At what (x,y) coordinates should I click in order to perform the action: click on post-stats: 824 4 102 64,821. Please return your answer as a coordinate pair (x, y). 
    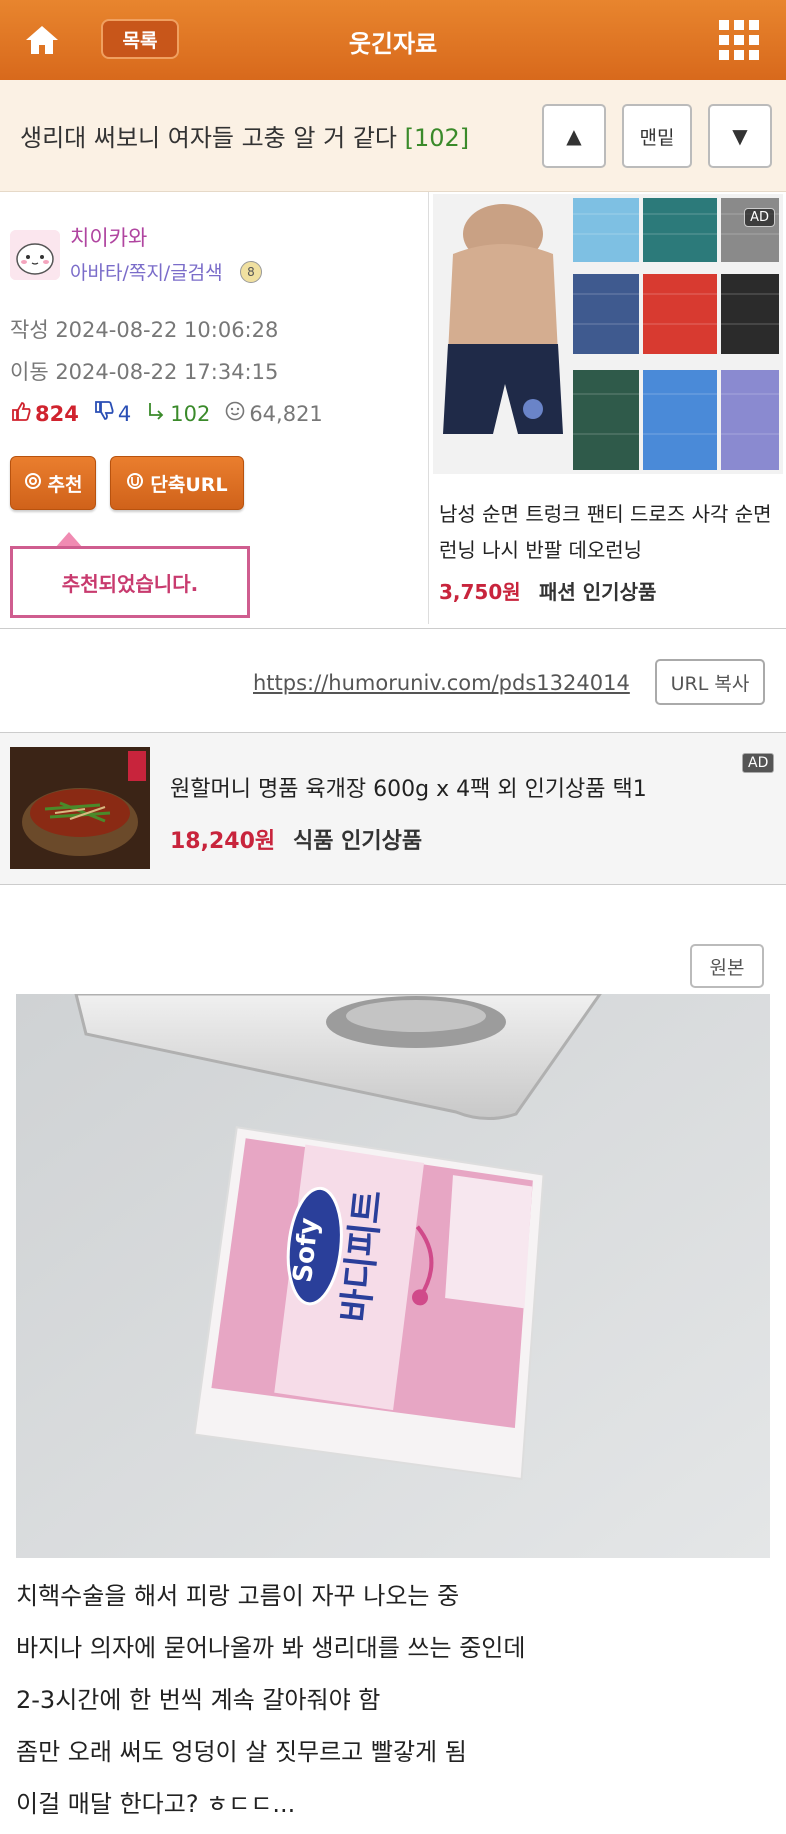
    Looking at the image, I should click on (166, 413).